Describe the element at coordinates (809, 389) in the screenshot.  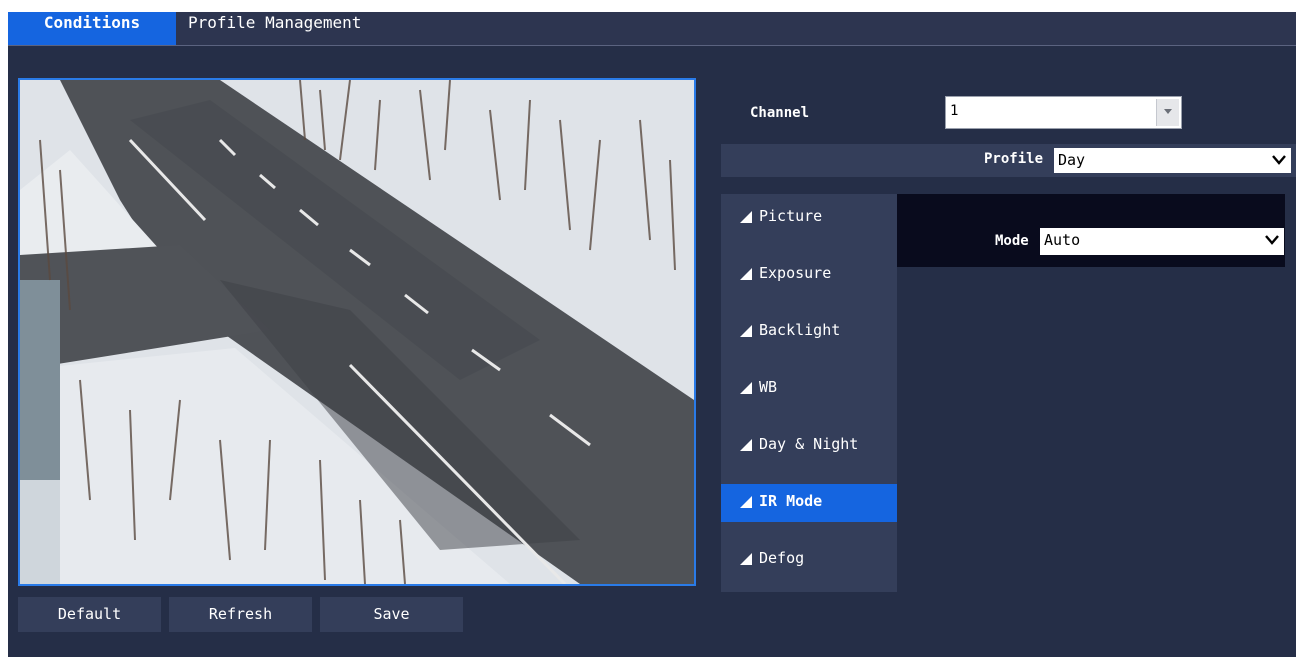
I see `menu-item-wb: WB` at that location.